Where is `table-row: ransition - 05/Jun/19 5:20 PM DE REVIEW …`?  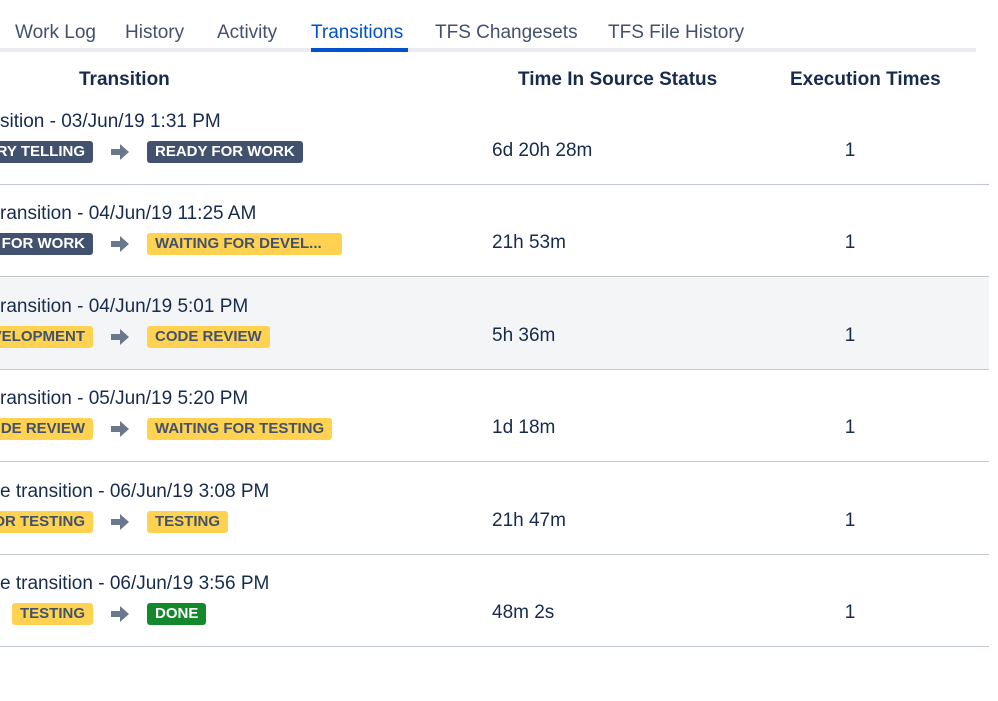 table-row: ransition - 05/Jun/19 5:20 PM DE REVIEW … is located at coordinates (494, 416).